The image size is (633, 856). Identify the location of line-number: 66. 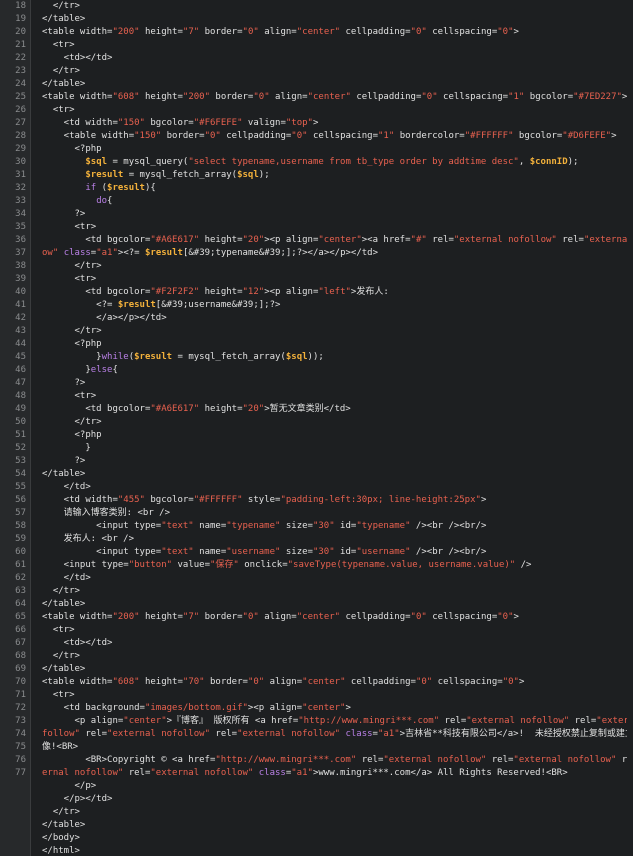
(20, 630).